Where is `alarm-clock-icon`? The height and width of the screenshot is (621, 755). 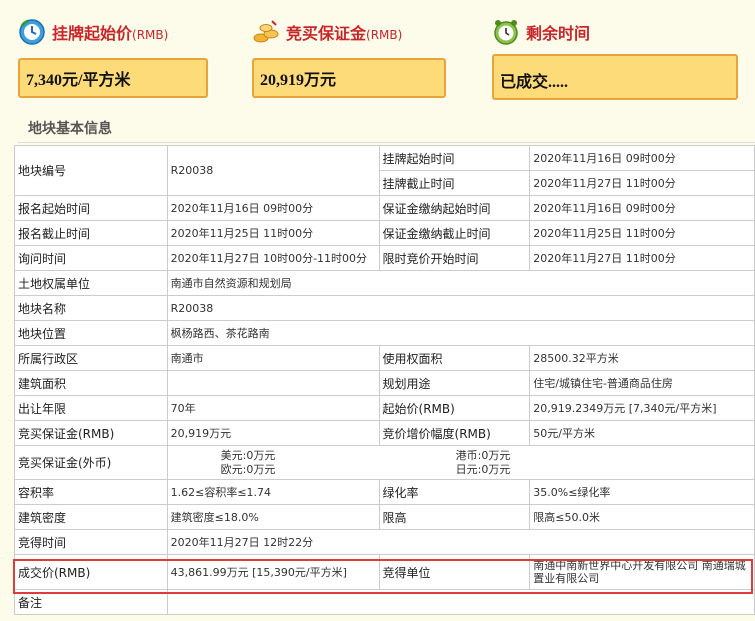 alarm-clock-icon is located at coordinates (506, 32).